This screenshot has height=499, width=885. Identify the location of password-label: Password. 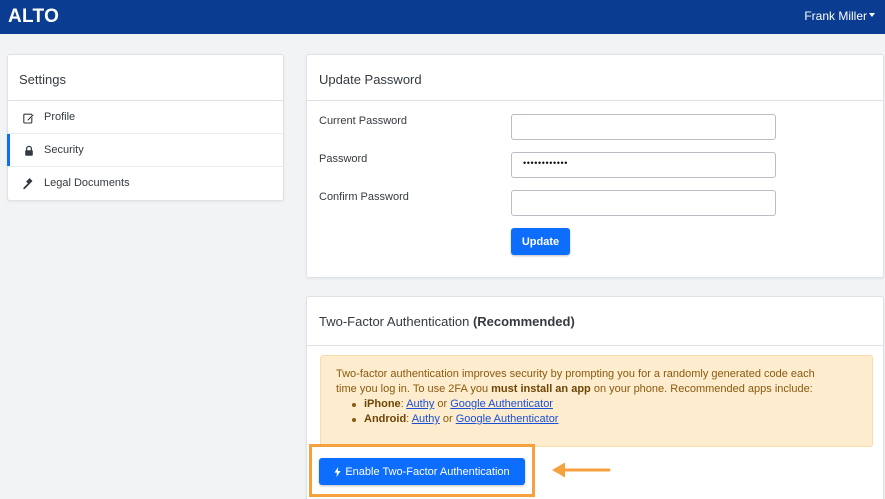
(343, 159).